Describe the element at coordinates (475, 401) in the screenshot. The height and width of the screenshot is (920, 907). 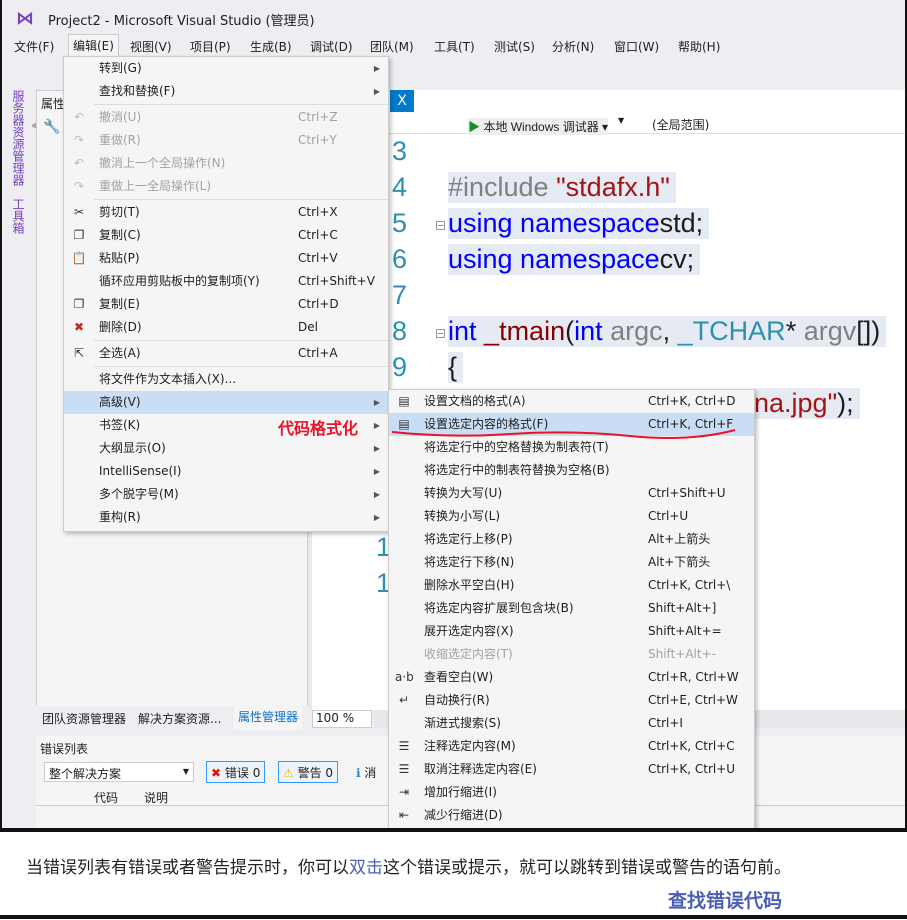
I see `advanced-menu-item-label: 设置文档的格式(A)` at that location.